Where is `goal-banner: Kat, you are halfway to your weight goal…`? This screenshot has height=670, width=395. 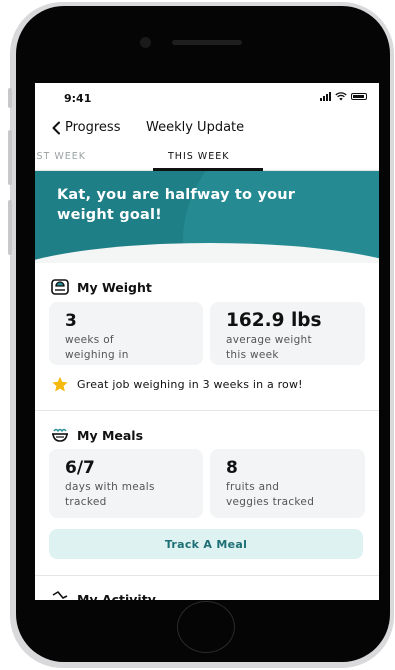
goal-banner: Kat, you are halfway to your weight goal… is located at coordinates (207, 217).